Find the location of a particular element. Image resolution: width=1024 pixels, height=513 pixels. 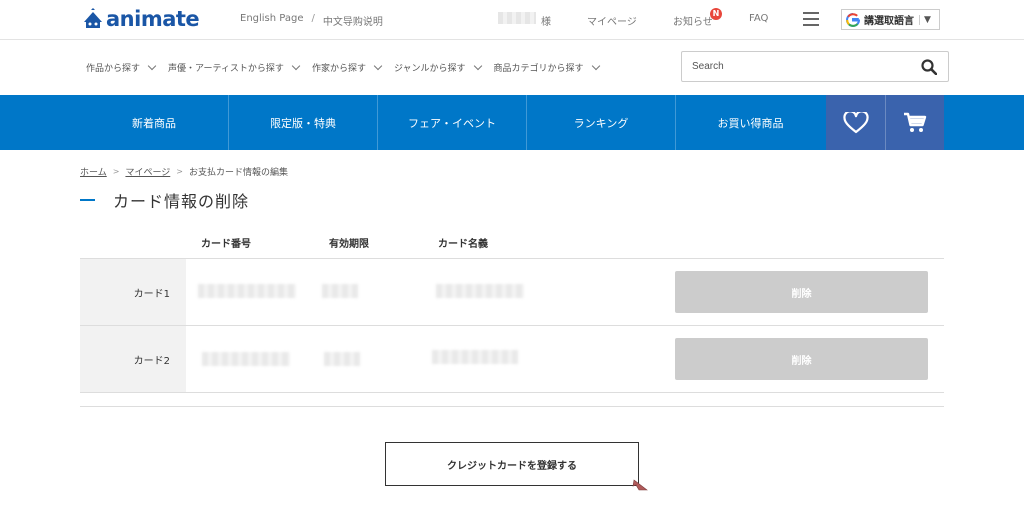

page-title-block: カード情報の削除 is located at coordinates (164, 200).